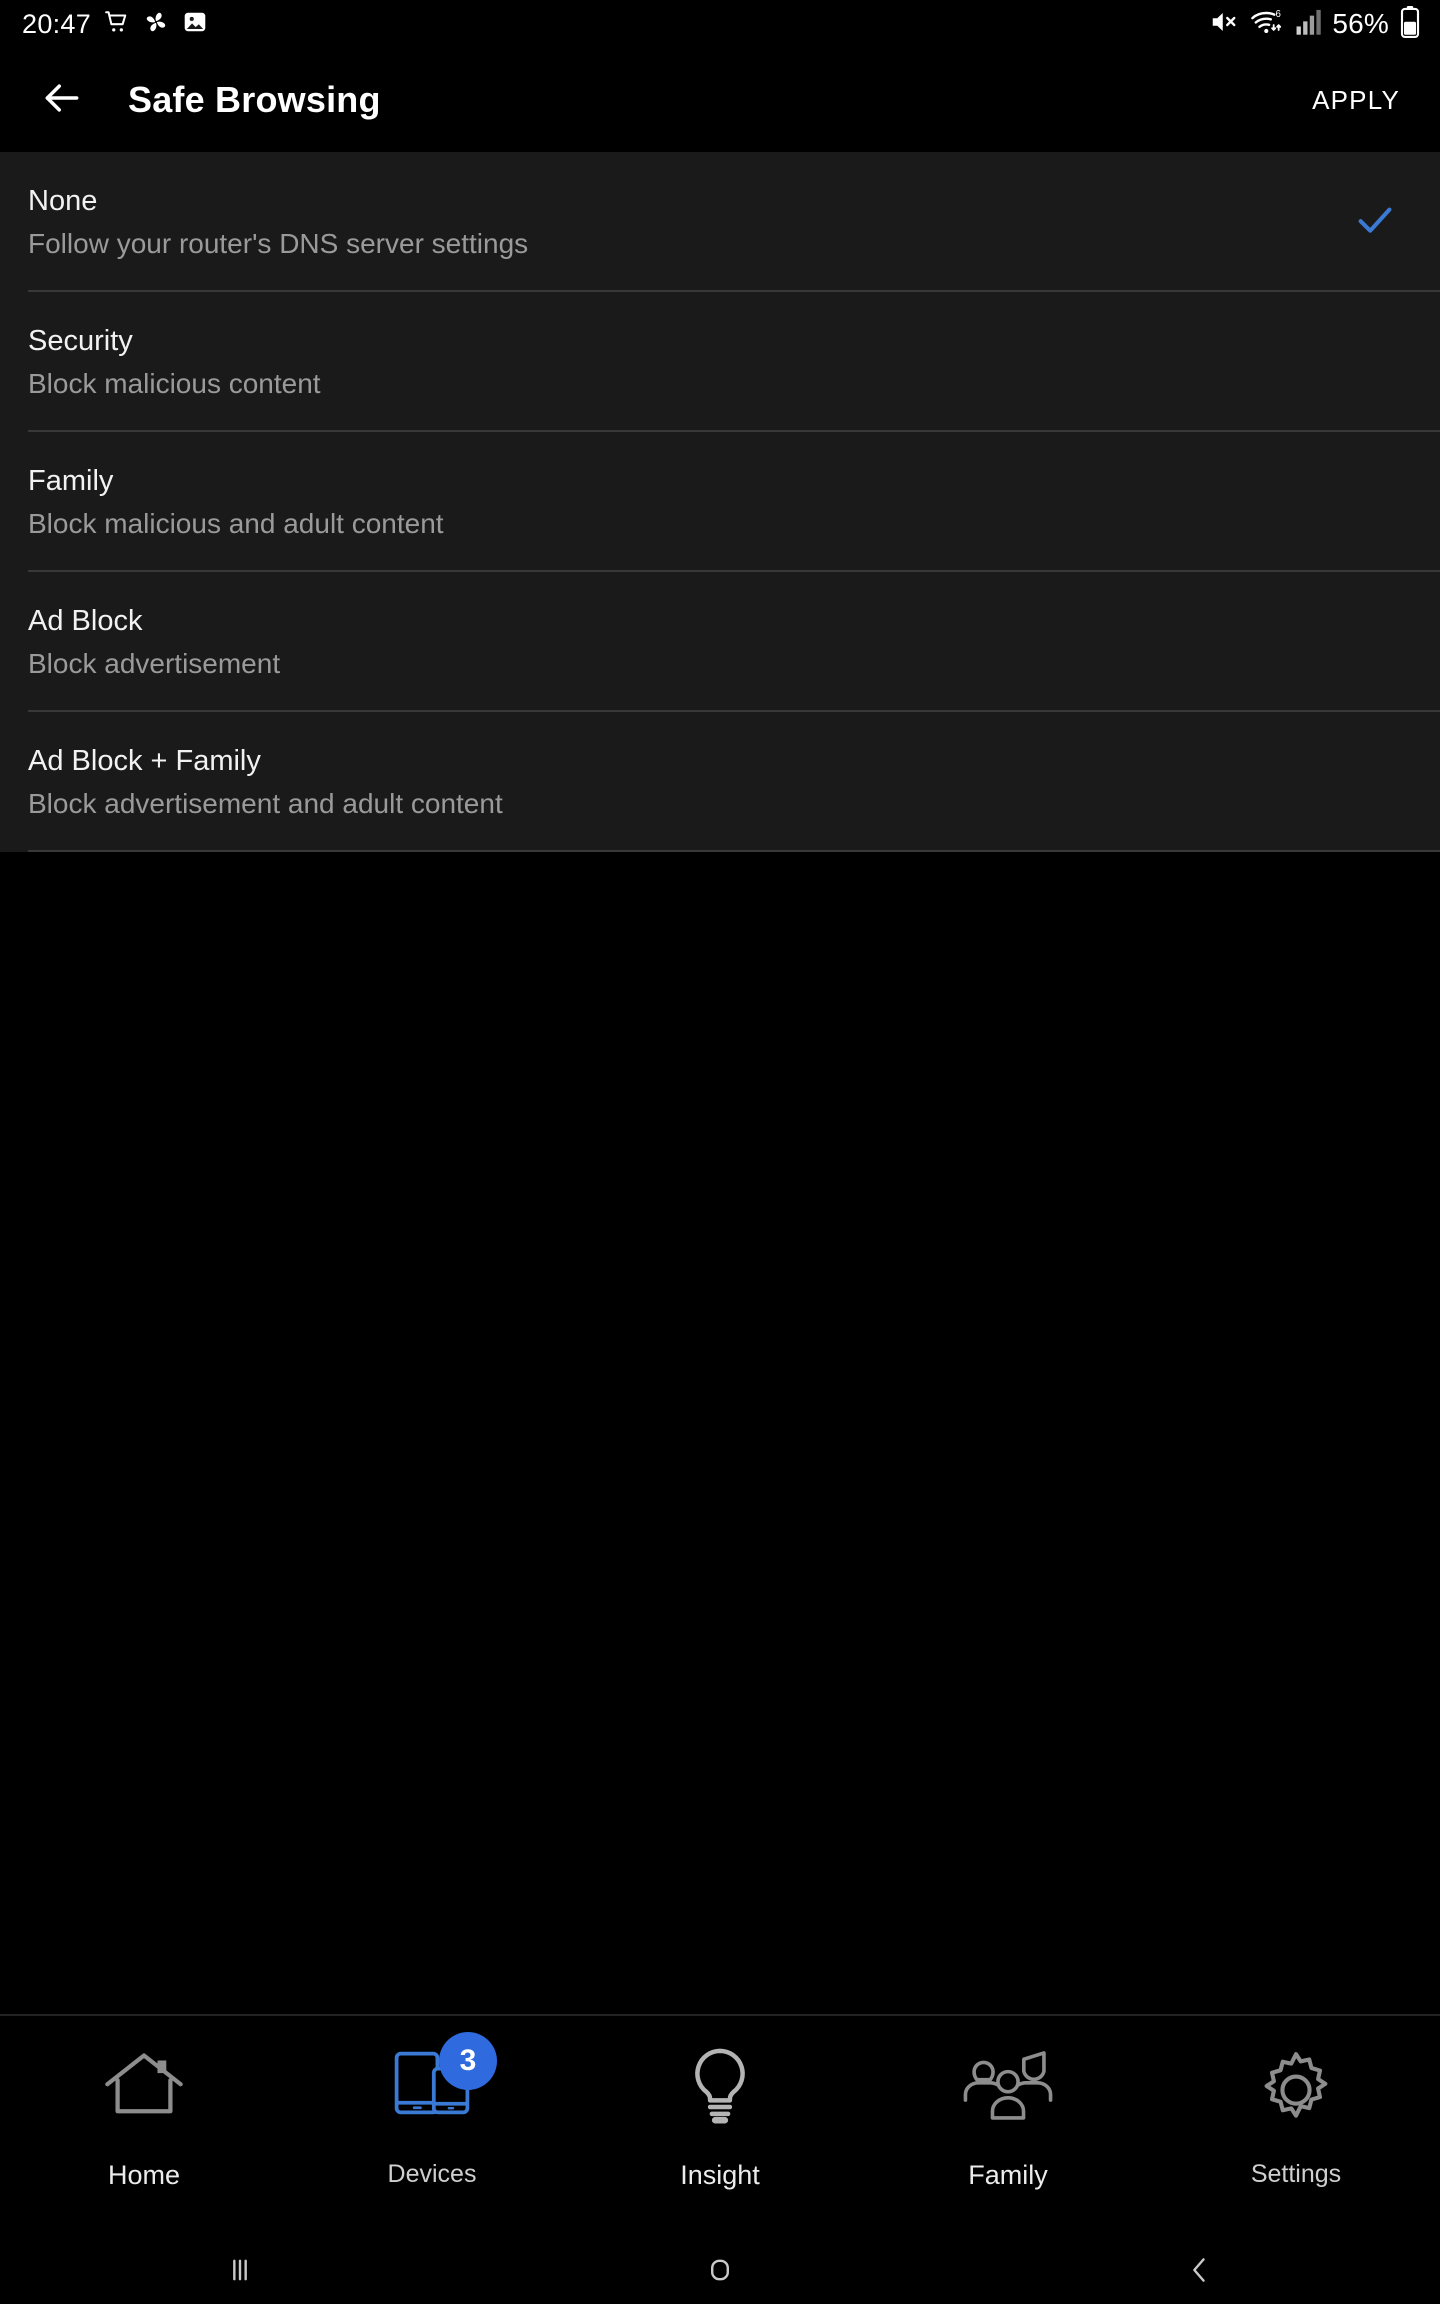 The height and width of the screenshot is (2304, 1440). Describe the element at coordinates (468, 2061) in the screenshot. I see `devices-badge: 3` at that location.